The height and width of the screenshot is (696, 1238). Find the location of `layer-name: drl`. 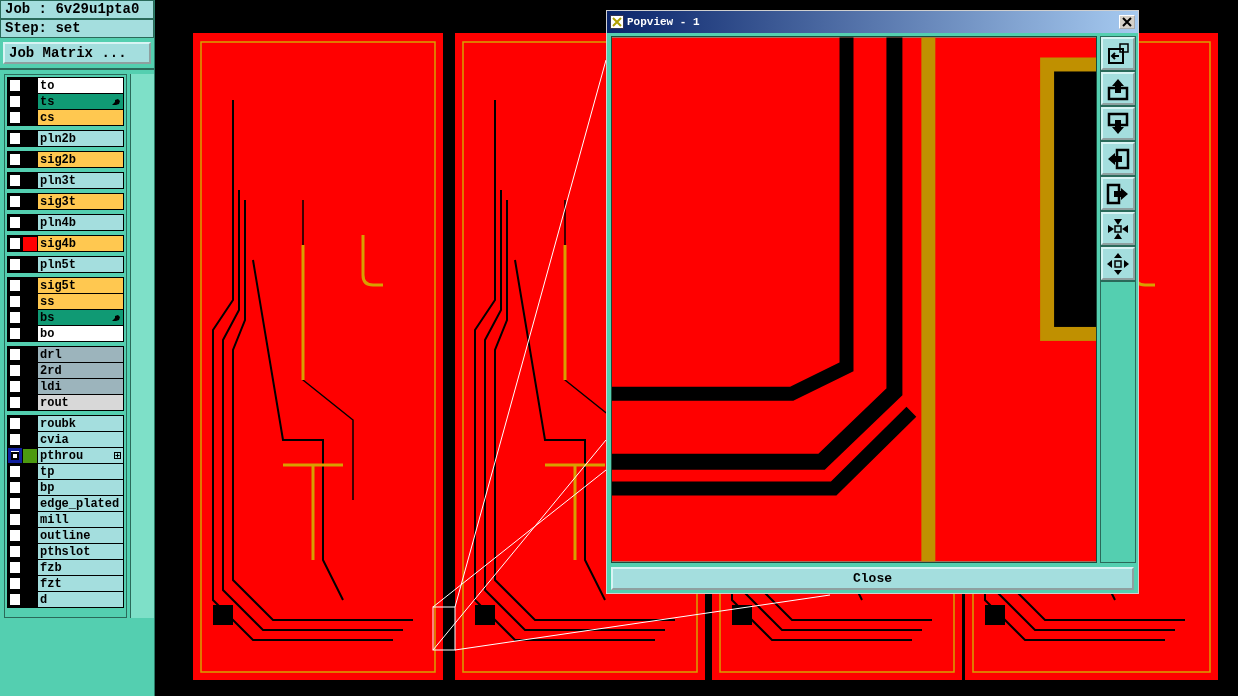

layer-name: drl is located at coordinates (80, 354).